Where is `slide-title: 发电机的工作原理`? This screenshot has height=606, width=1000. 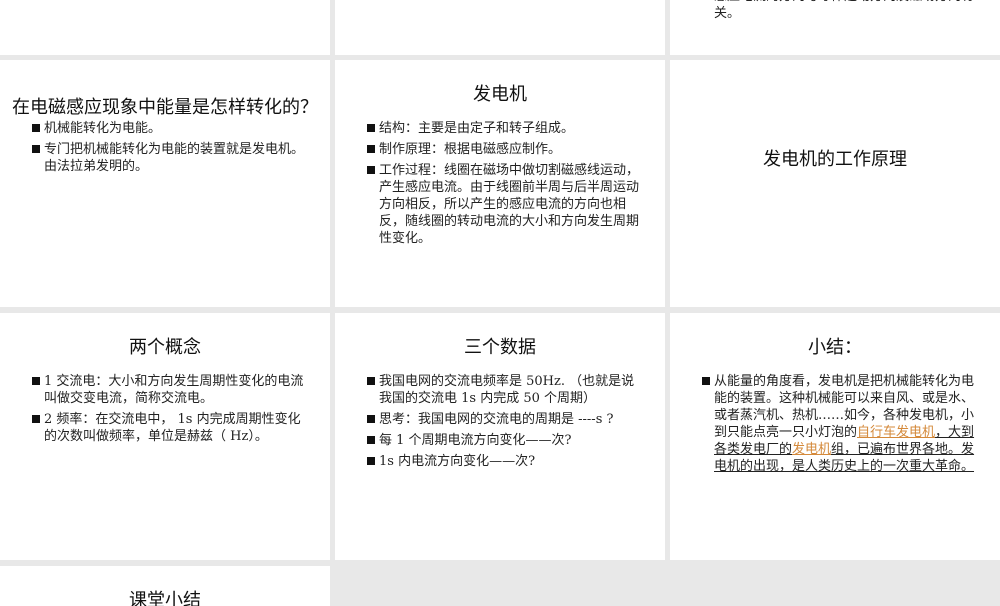
slide-title: 发电机的工作原理 is located at coordinates (835, 159).